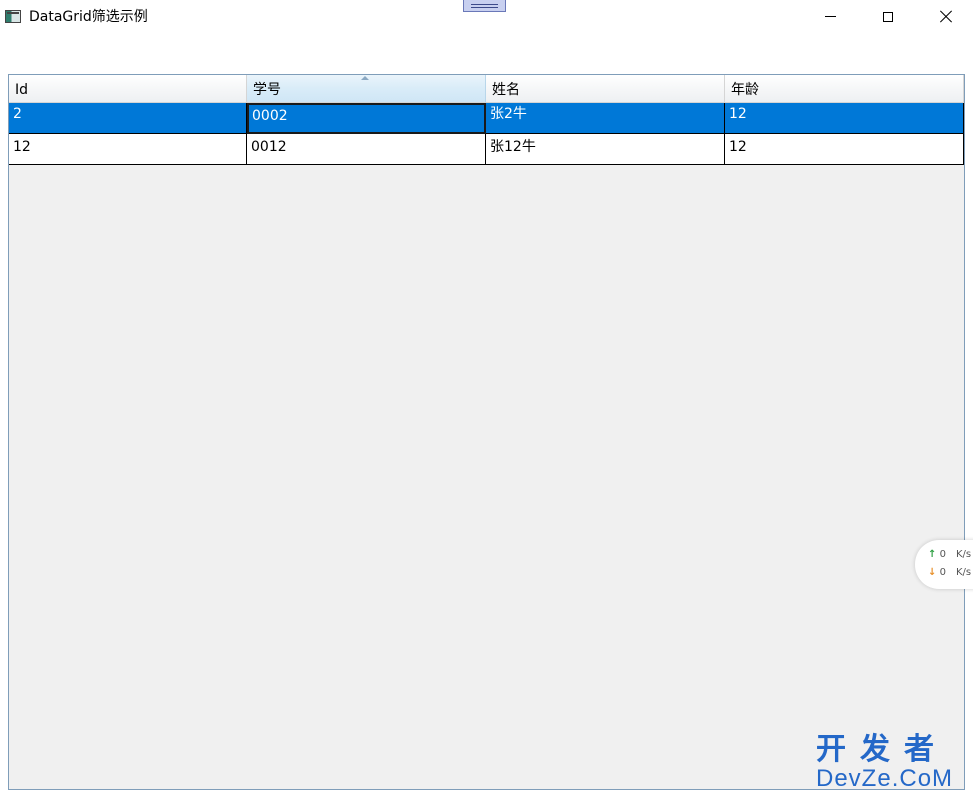 Image resolution: width=973 pixels, height=799 pixels. I want to click on cell-id: 12, so click(128, 149).